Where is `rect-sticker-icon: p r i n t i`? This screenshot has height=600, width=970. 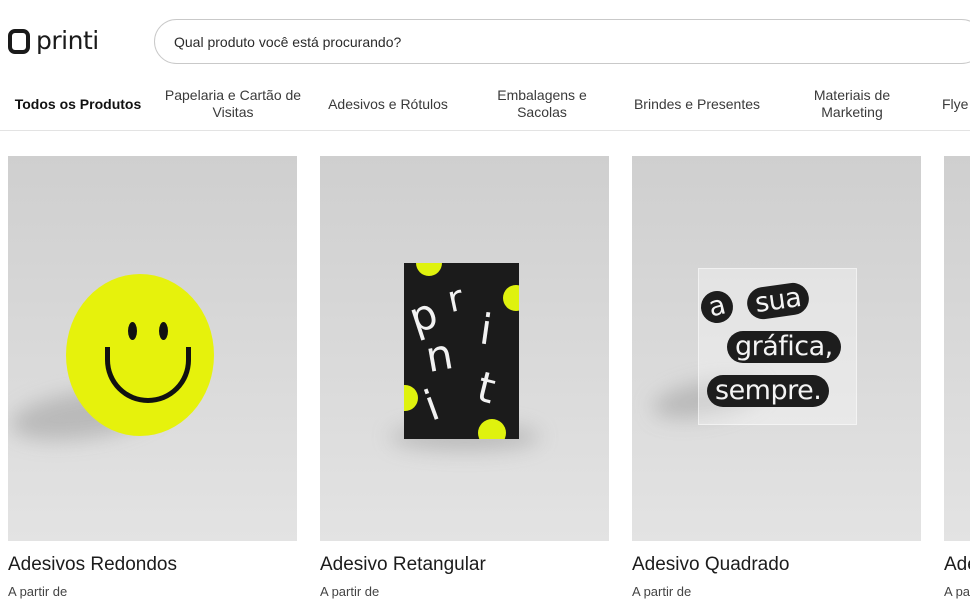 rect-sticker-icon: p r i n t i is located at coordinates (461, 351).